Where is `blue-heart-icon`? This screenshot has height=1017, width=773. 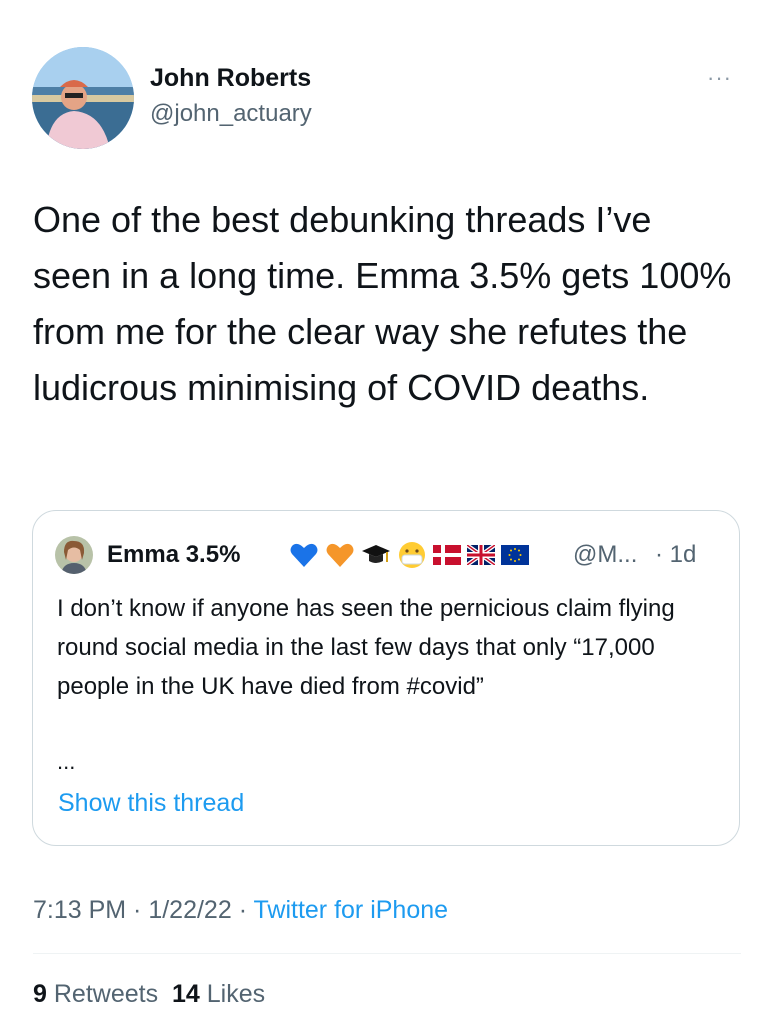
blue-heart-icon is located at coordinates (304, 555).